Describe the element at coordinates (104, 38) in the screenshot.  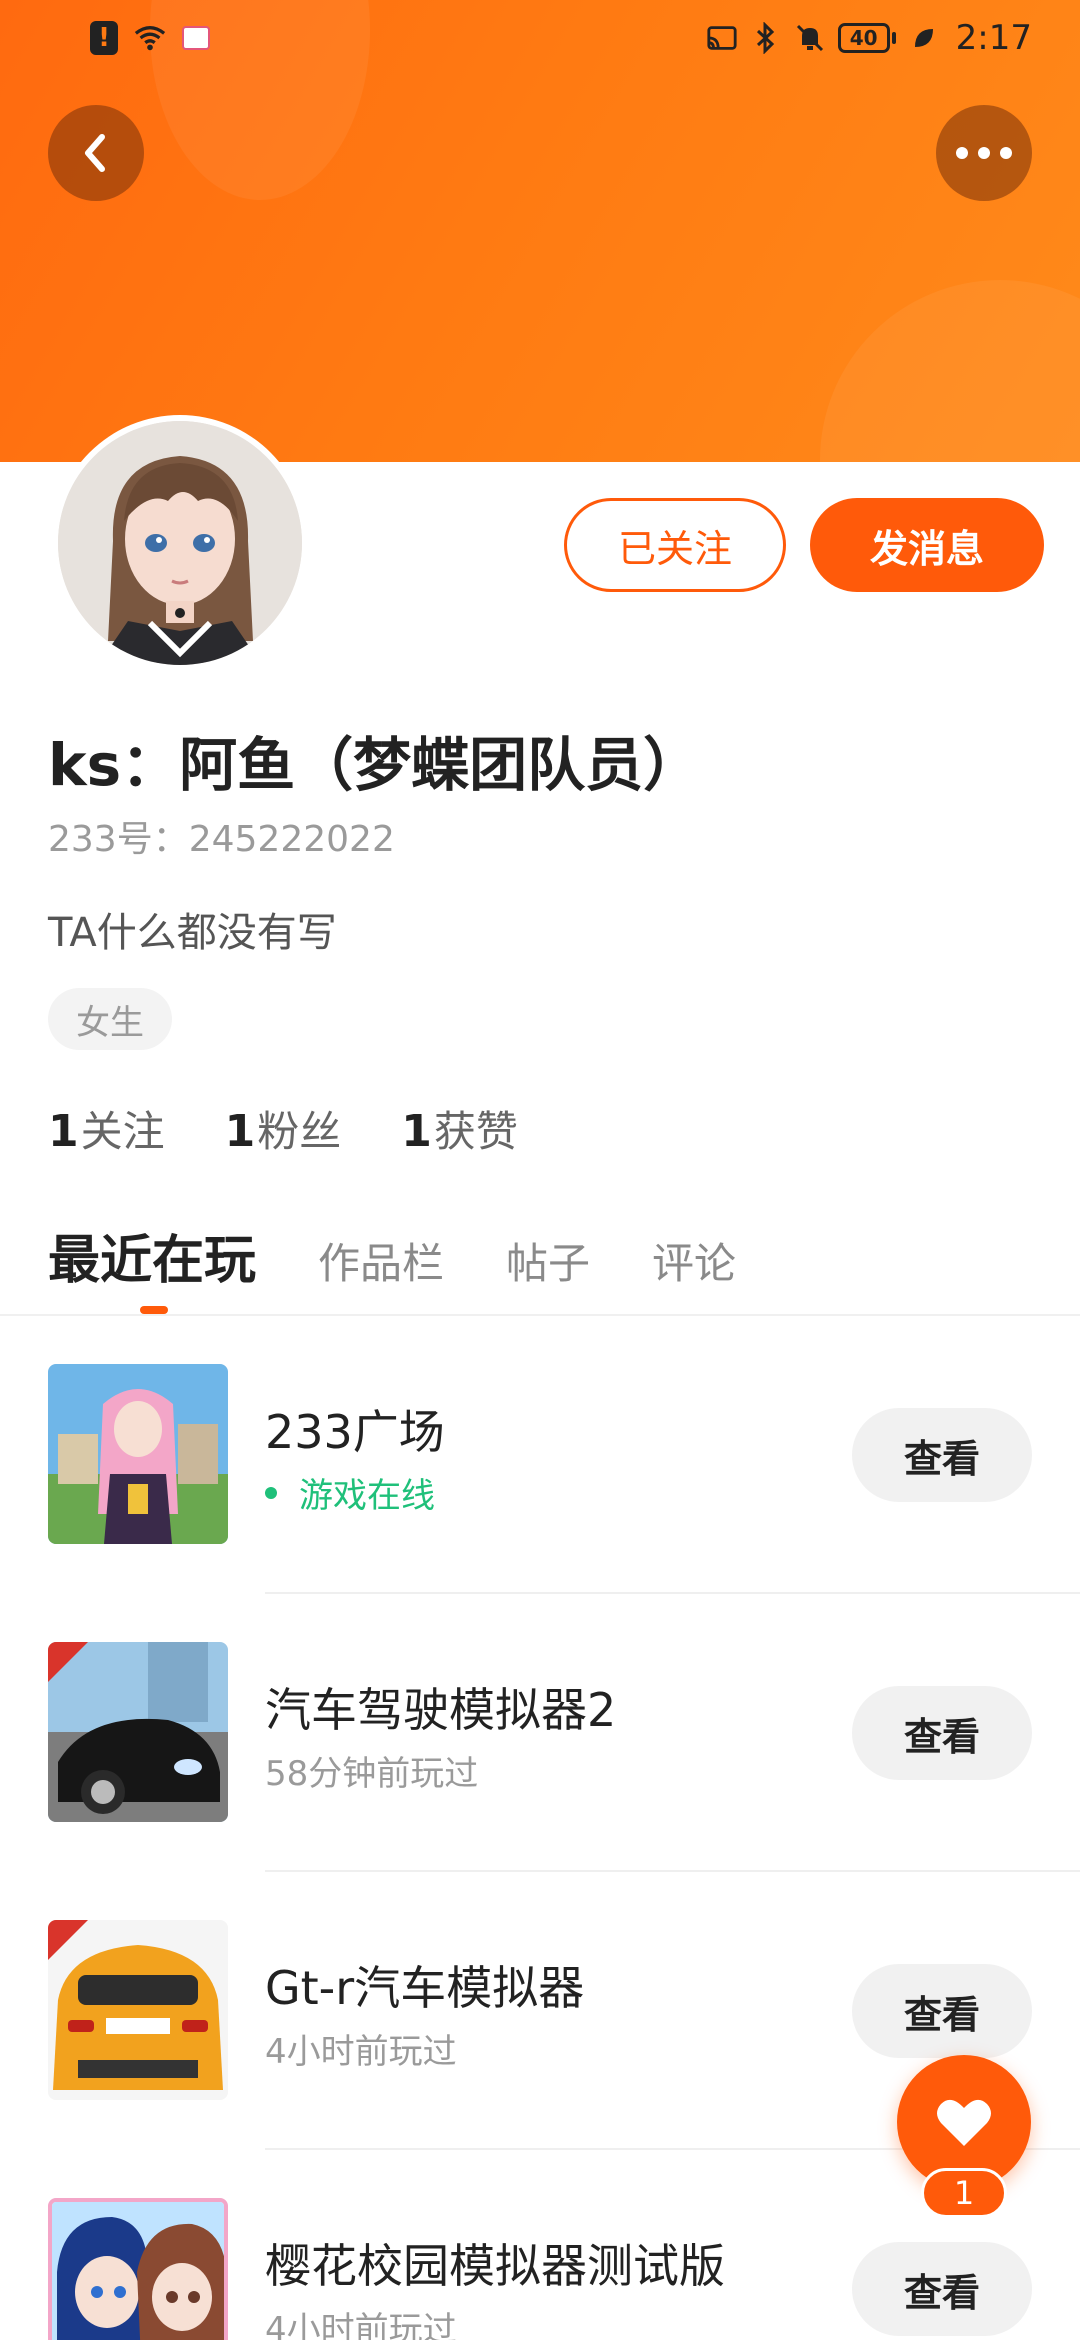
I see `alert-icon: !` at that location.